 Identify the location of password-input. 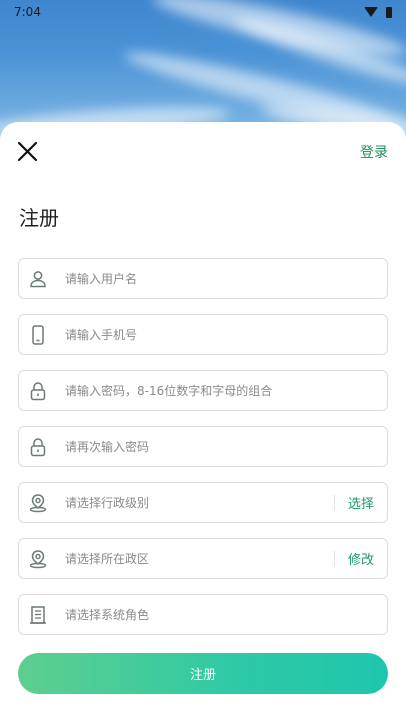
(226, 390).